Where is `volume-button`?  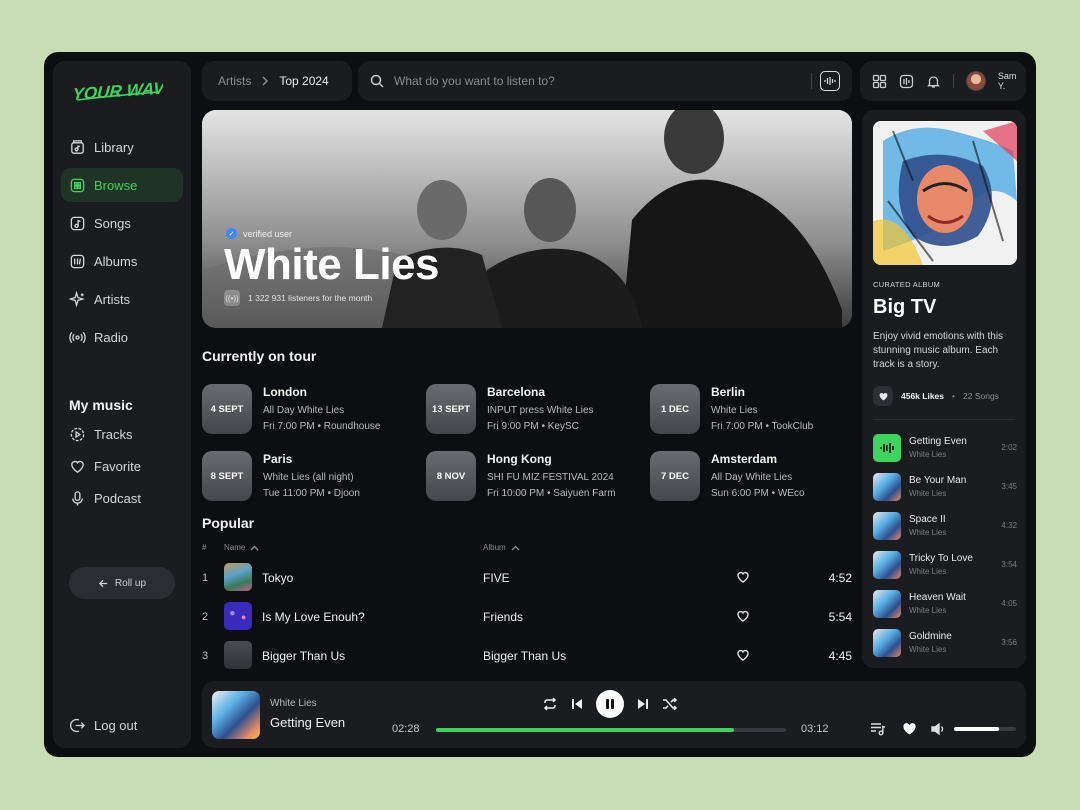
volume-button is located at coordinates (938, 729).